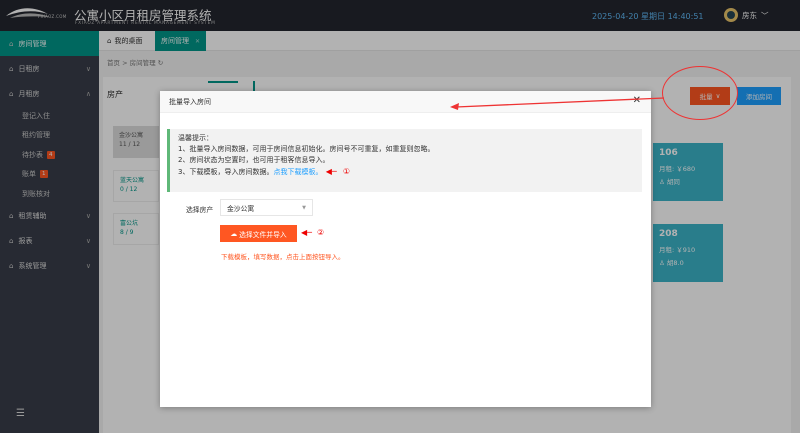 The image size is (800, 433). I want to click on hint-text: 下载模板，填写数据，点击上面按钮导入。, so click(283, 257).